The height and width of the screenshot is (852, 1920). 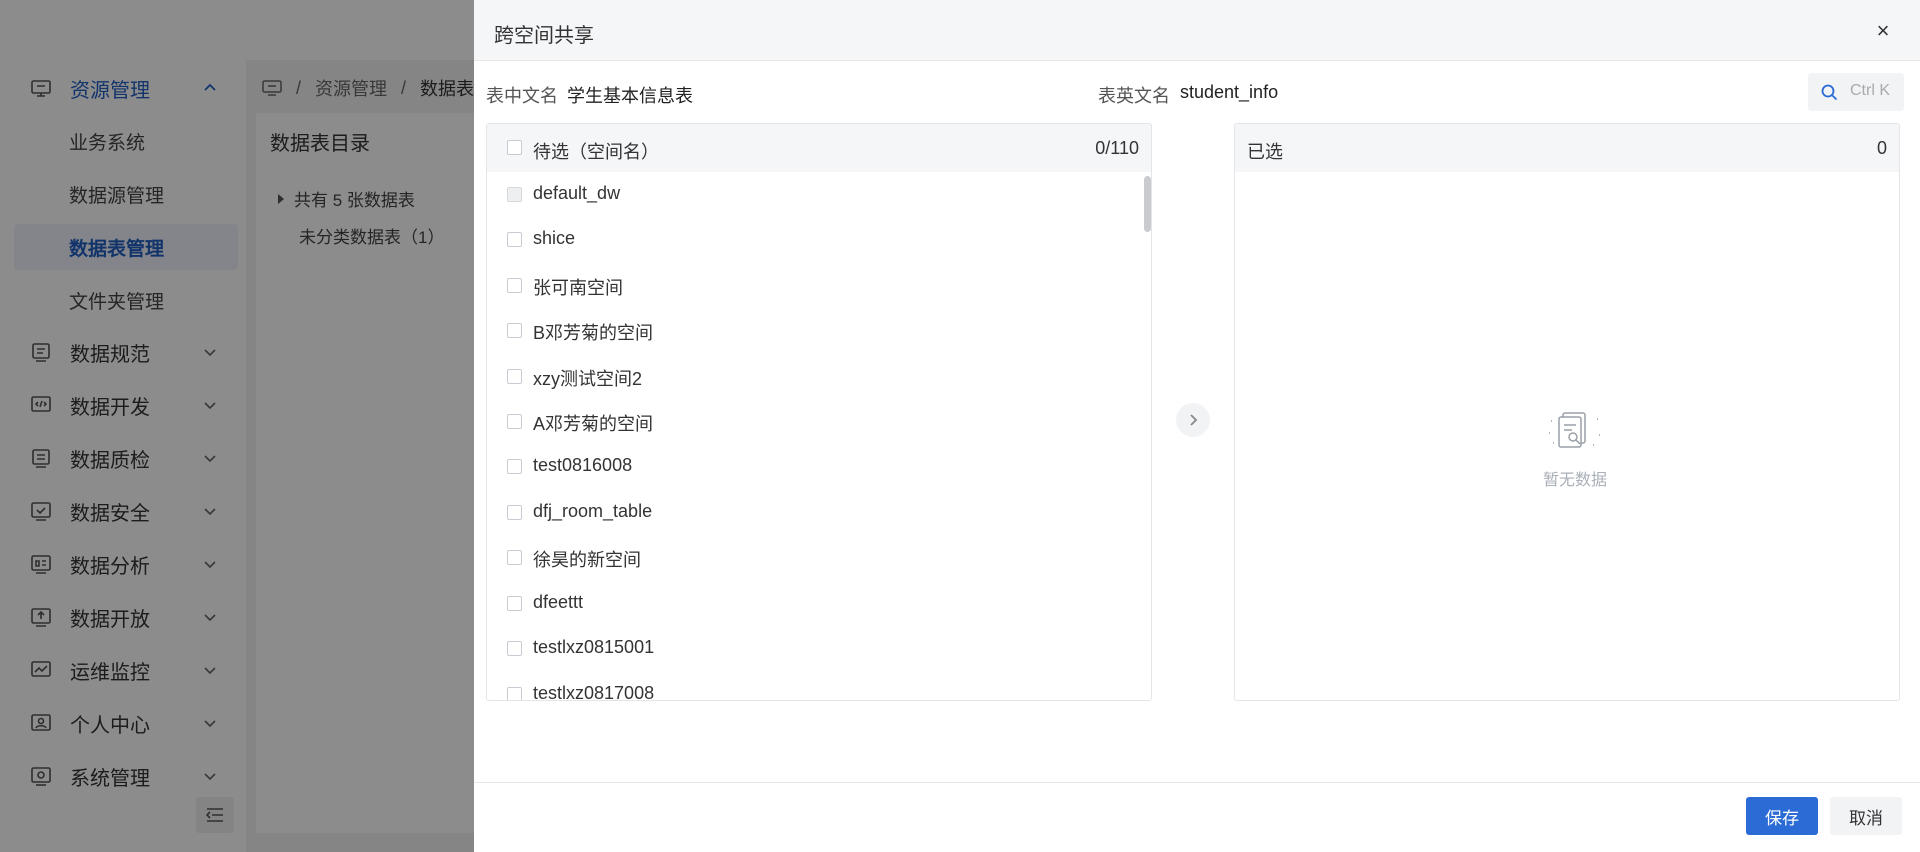 I want to click on cn-name-value: 学生基本信息表, so click(x=630, y=96).